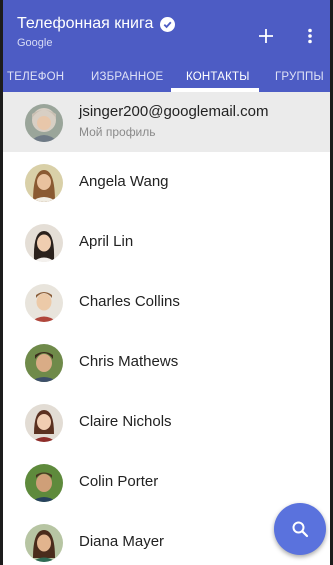 This screenshot has width=333, height=565. I want to click on list-item: Chris Mathews, so click(166, 362).